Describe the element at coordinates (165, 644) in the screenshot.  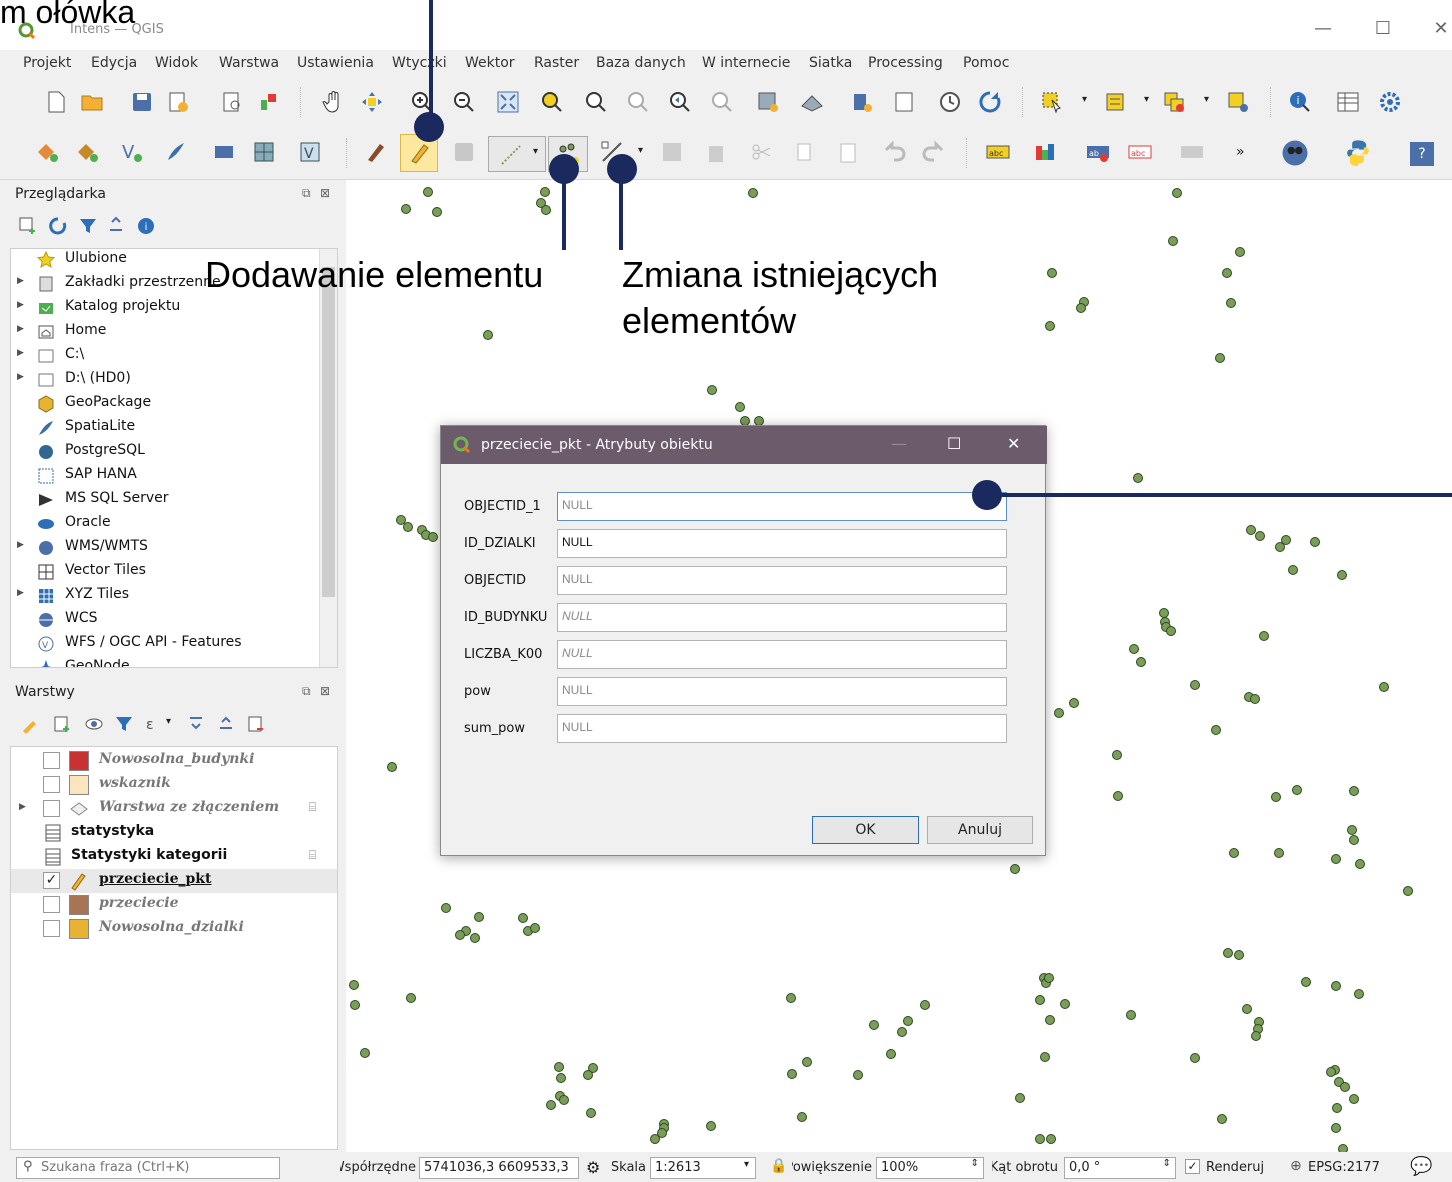
I see `browser-item: V WFS / OGC API - Features` at that location.